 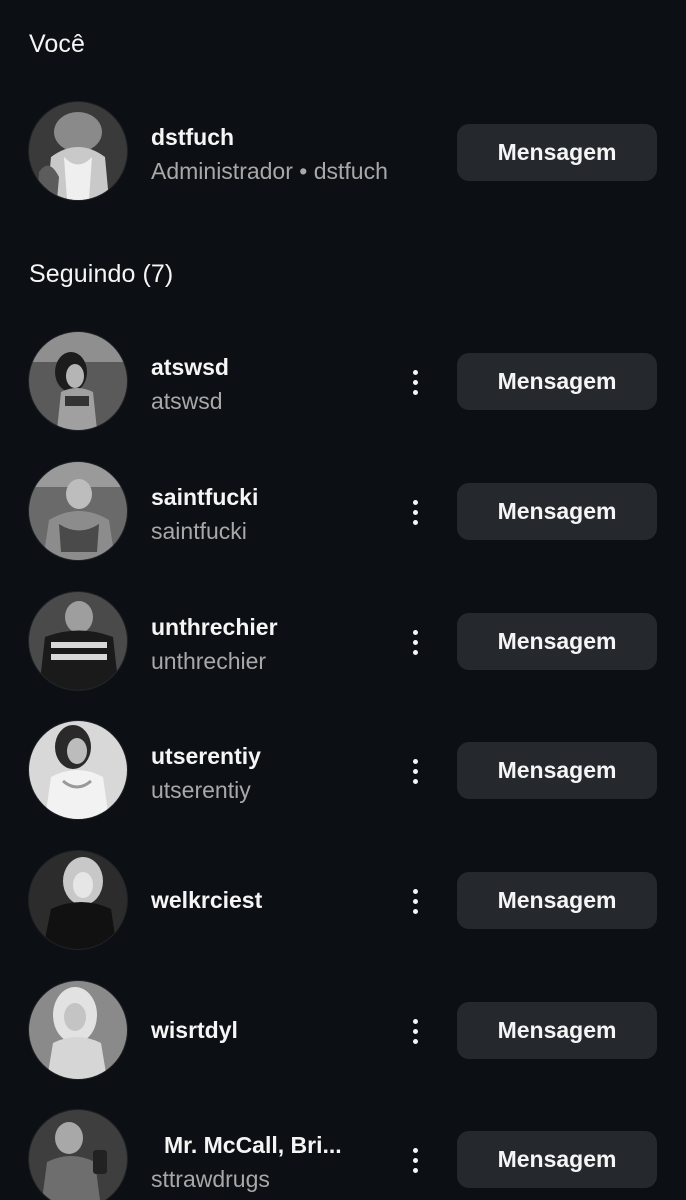 What do you see at coordinates (343, 1155) in the screenshot?
I see `list-item: Mr. McCall, Bri... sttrawdrugs Mensagem` at bounding box center [343, 1155].